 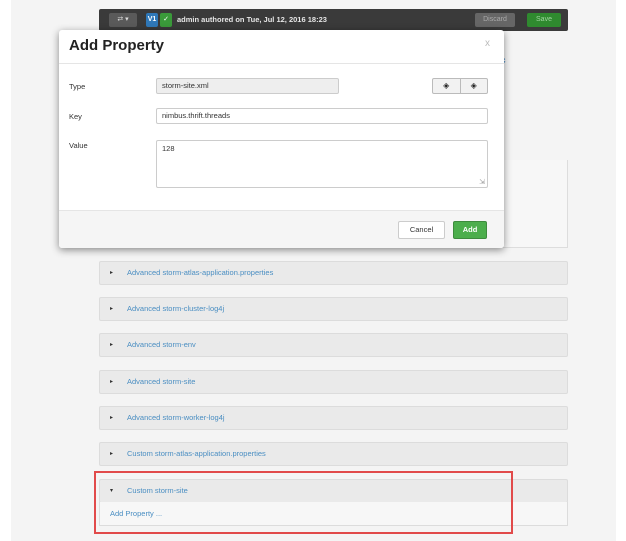 I want to click on section-label: Advanced storm-worker-log4j, so click(x=176, y=418).